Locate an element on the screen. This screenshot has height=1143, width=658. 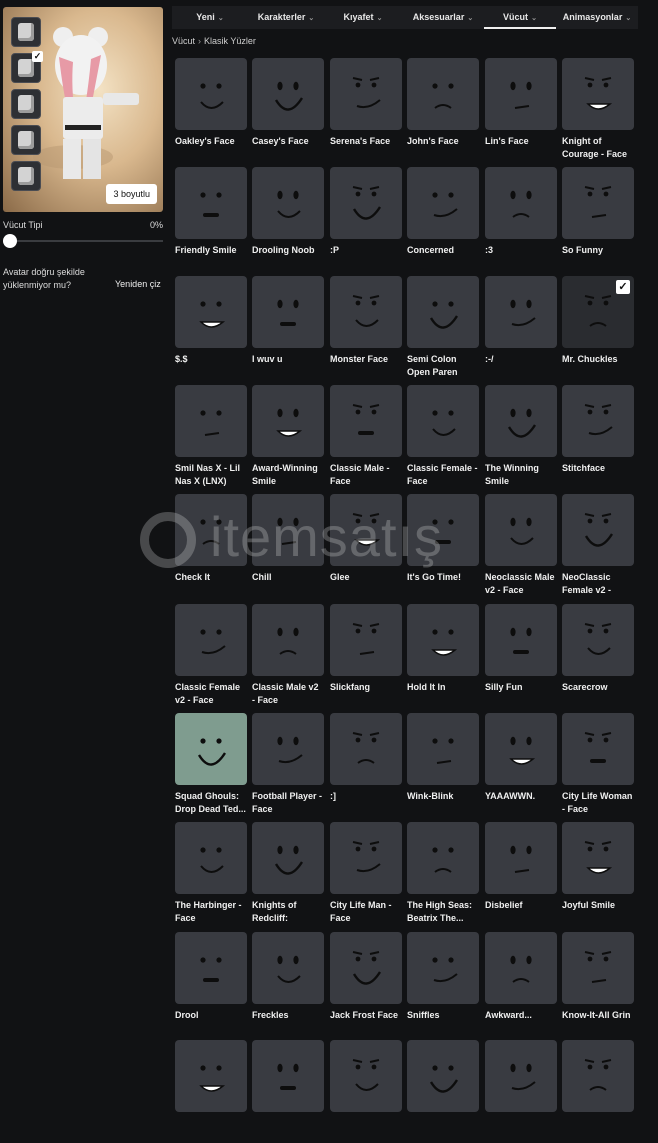
face-card: John's Face is located at coordinates (443, 109).